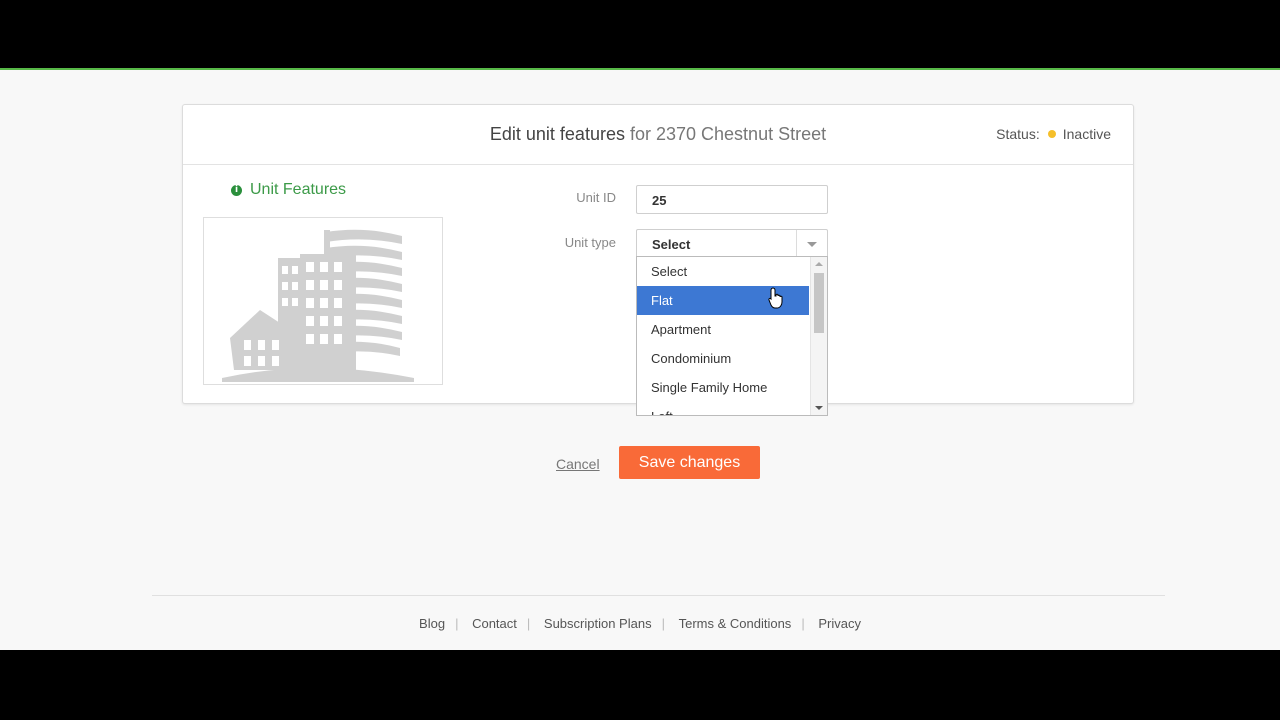 This screenshot has width=1280, height=720. I want to click on footer-link-terms: Terms & Conditions, so click(735, 623).